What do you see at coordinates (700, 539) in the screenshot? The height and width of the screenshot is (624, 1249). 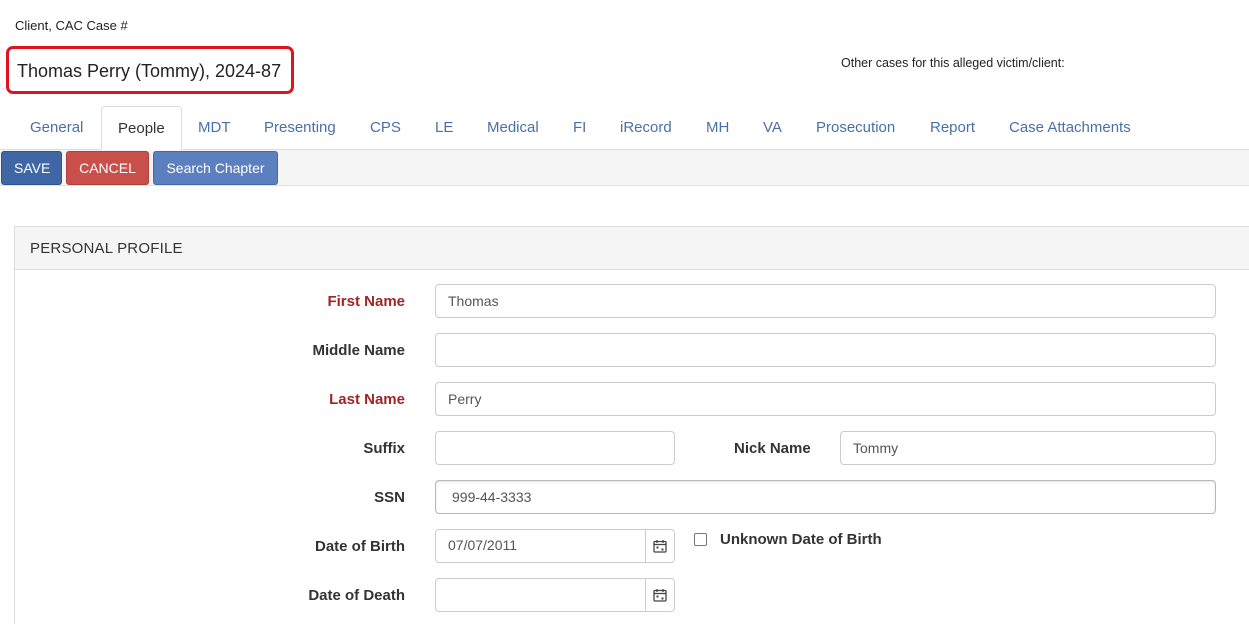 I see `unknown-dob-checkbox` at bounding box center [700, 539].